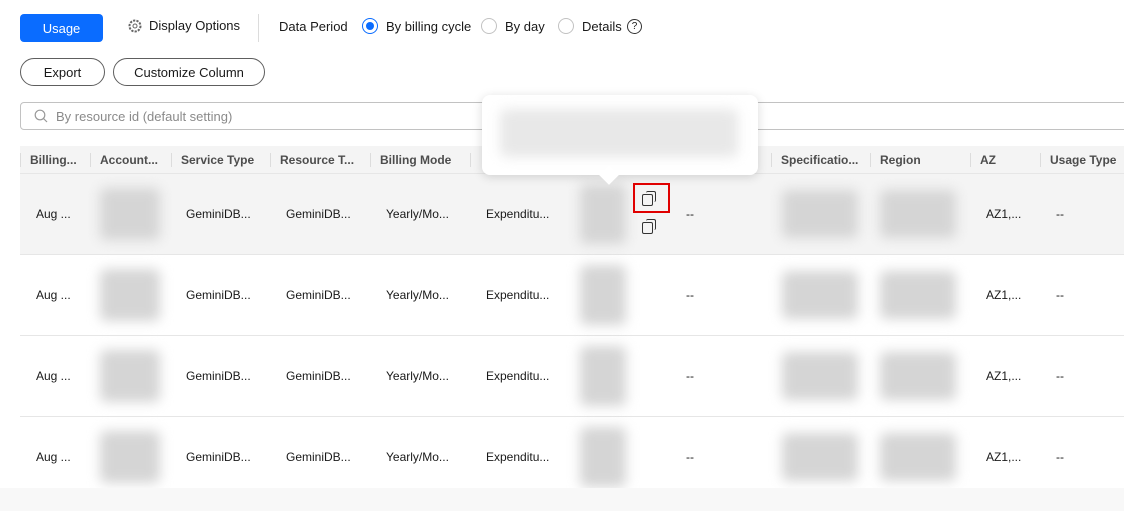 The height and width of the screenshot is (511, 1124). What do you see at coordinates (135, 25) in the screenshot?
I see `gear-icon` at bounding box center [135, 25].